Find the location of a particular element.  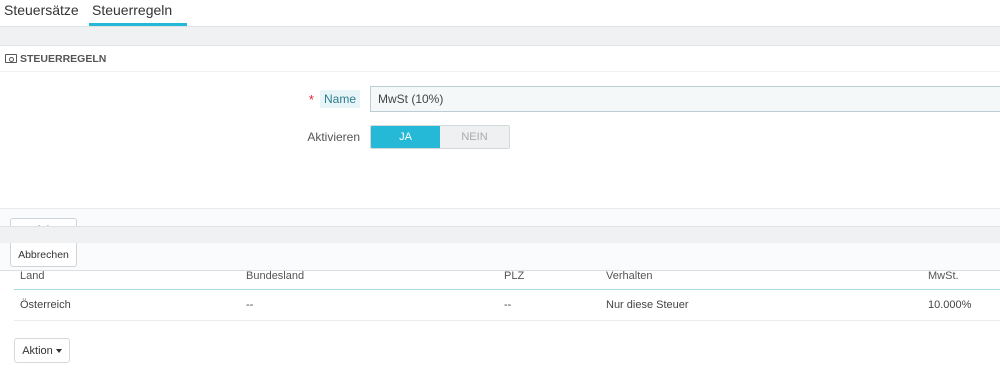

bulk-action-button: Aktion is located at coordinates (42, 350).